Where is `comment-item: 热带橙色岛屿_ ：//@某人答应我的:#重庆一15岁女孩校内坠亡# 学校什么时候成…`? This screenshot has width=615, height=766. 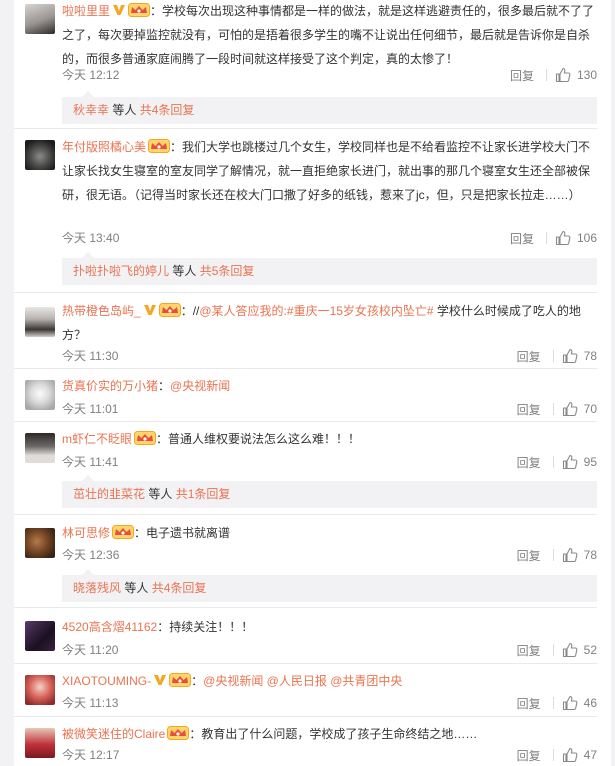
comment-item: 热带橙色岛屿_ ：//@某人答应我的:#重庆一15岁女孩校内坠亡# 学校什么时候成… is located at coordinates (312, 330).